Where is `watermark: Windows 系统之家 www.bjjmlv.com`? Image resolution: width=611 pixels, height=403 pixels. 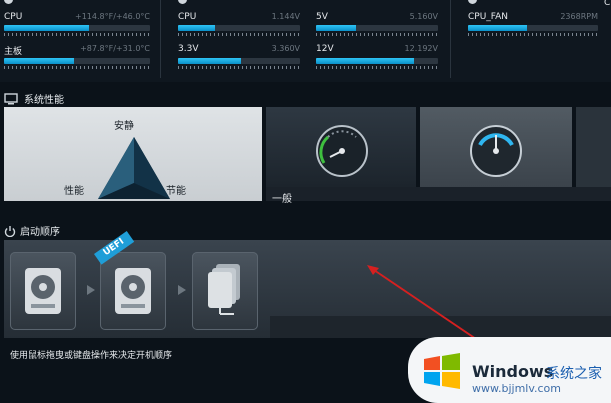 watermark: Windows 系统之家 www.bjjmlv.com is located at coordinates (509, 370).